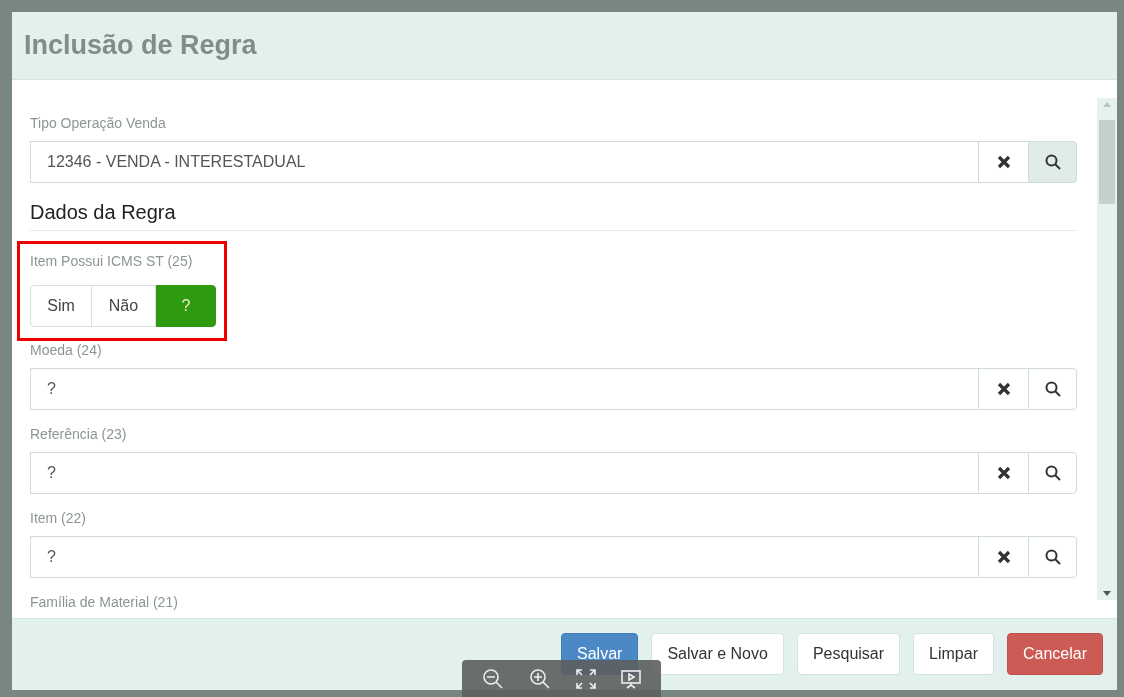 This screenshot has height=697, width=1124. What do you see at coordinates (112, 261) in the screenshot?
I see `field-label: Item Possui ICMS ST (25)` at bounding box center [112, 261].